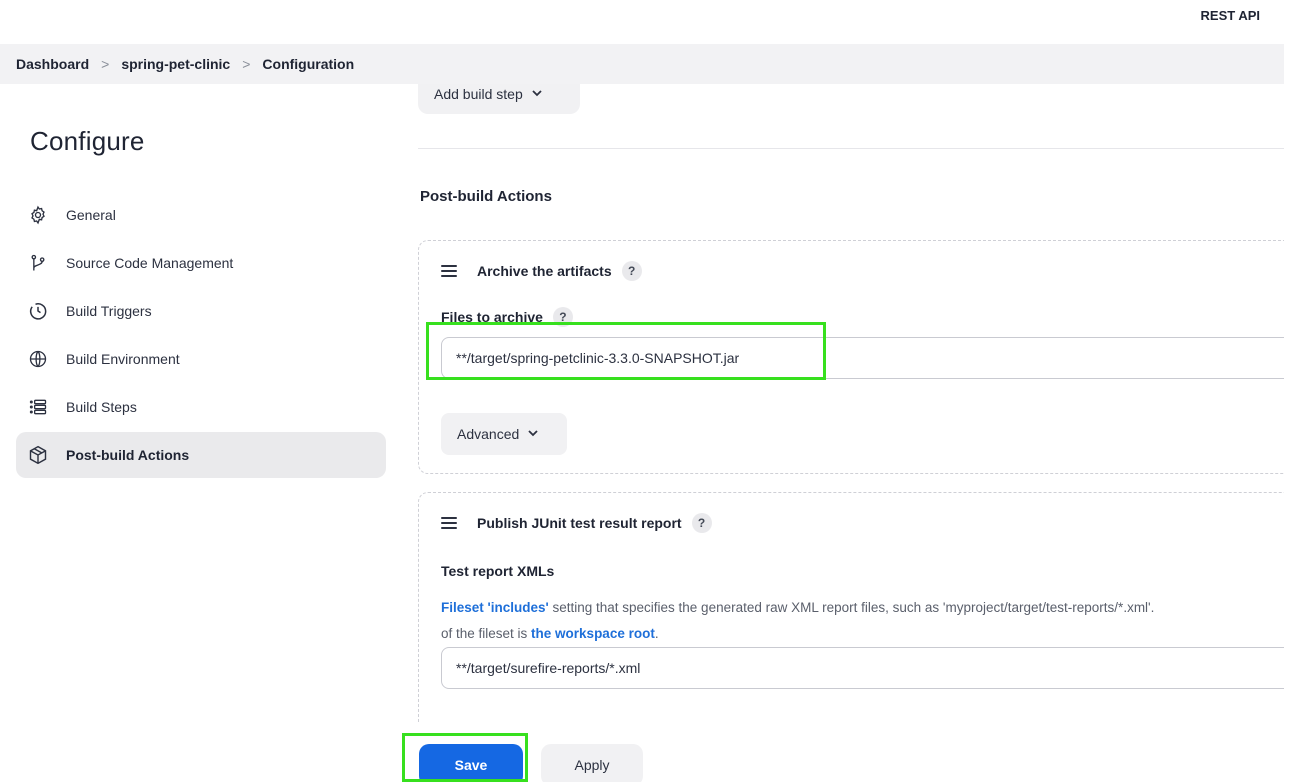 This screenshot has height=782, width=1292. I want to click on field-label-text: Files to archive, so click(492, 317).